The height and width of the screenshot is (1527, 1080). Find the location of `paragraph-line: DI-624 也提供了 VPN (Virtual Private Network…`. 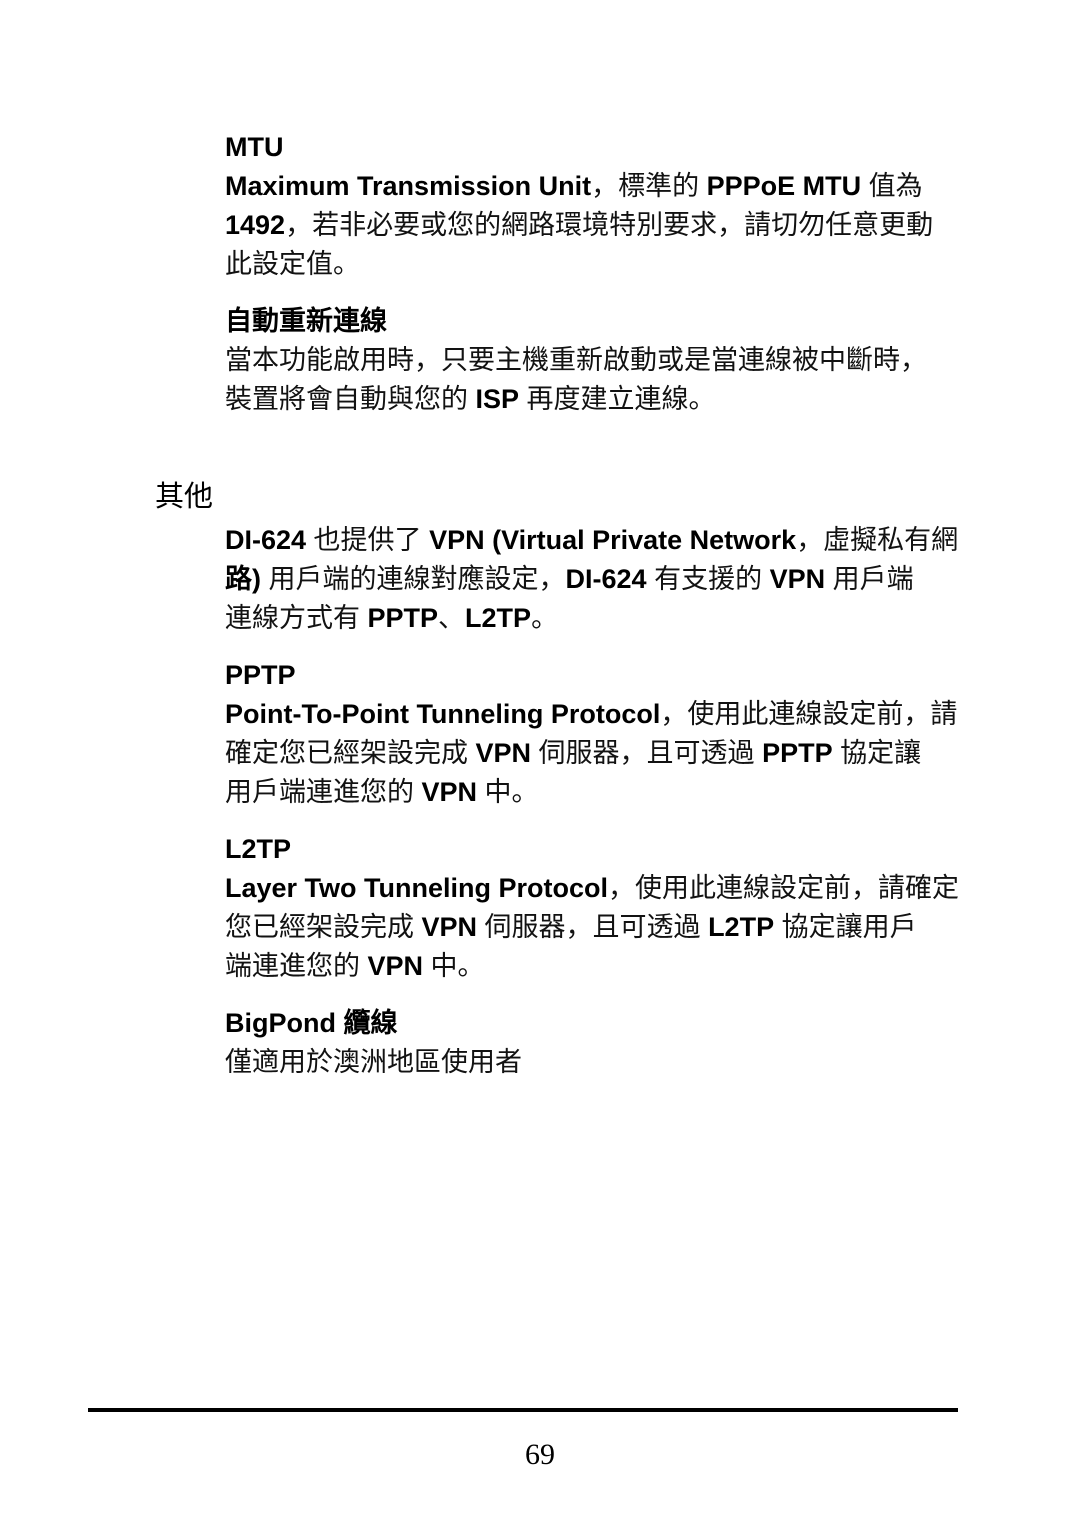

paragraph-line: DI-624 也提供了 VPN (Virtual Private Network… is located at coordinates (591, 540).